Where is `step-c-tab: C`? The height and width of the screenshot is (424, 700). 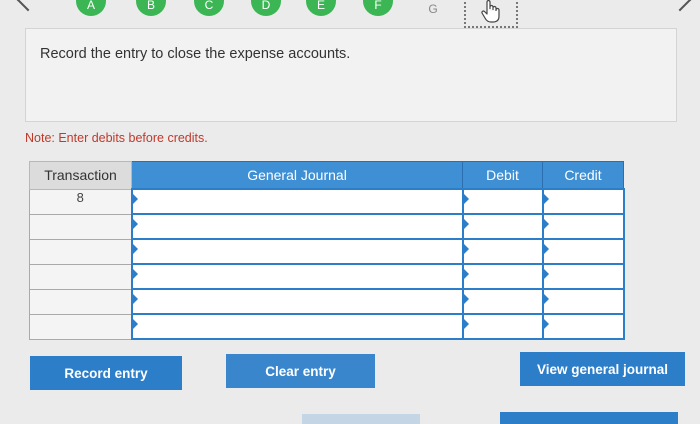
step-c-tab: C is located at coordinates (209, 8).